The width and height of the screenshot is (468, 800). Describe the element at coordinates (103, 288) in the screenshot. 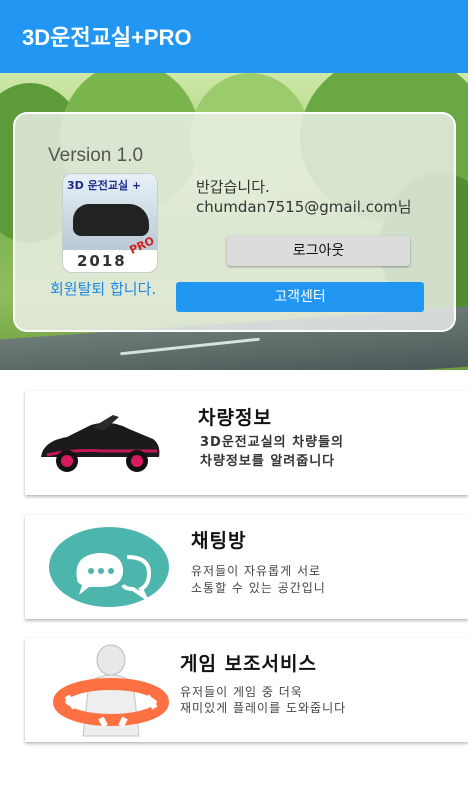

I see `withdraw-link: 회원탈퇴 합니다.` at that location.